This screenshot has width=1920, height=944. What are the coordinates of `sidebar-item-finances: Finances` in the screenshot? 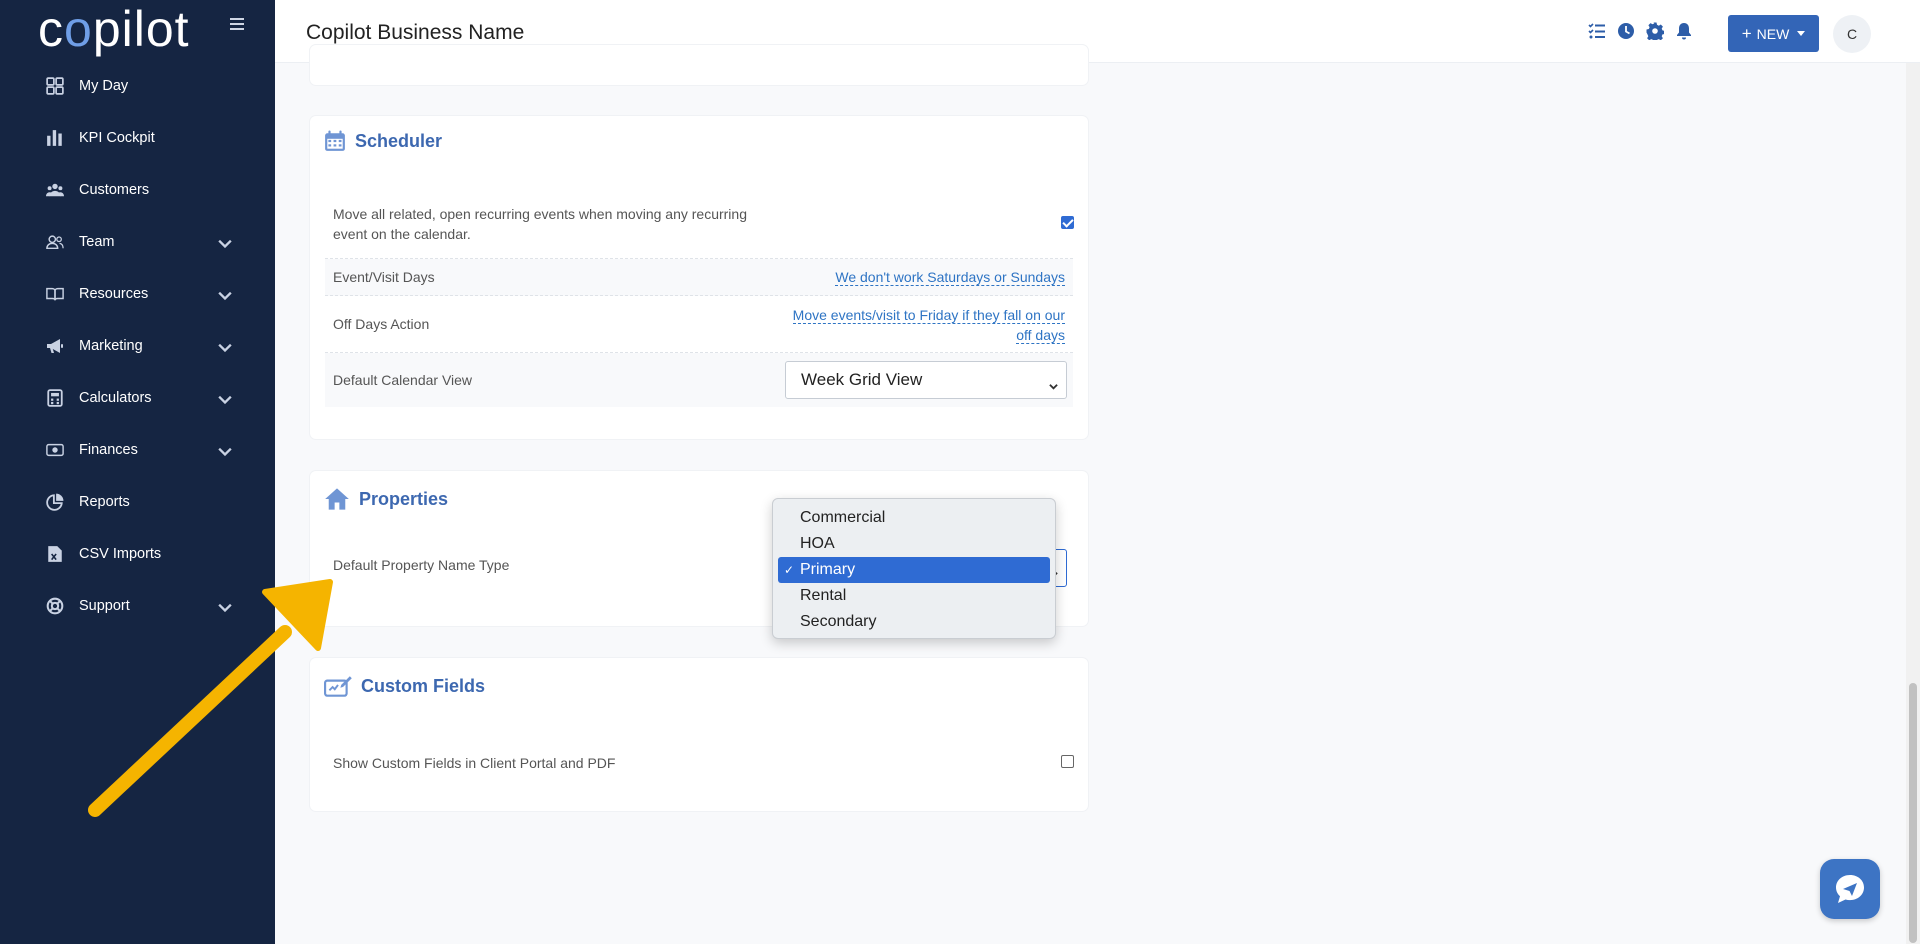 It's located at (137, 450).